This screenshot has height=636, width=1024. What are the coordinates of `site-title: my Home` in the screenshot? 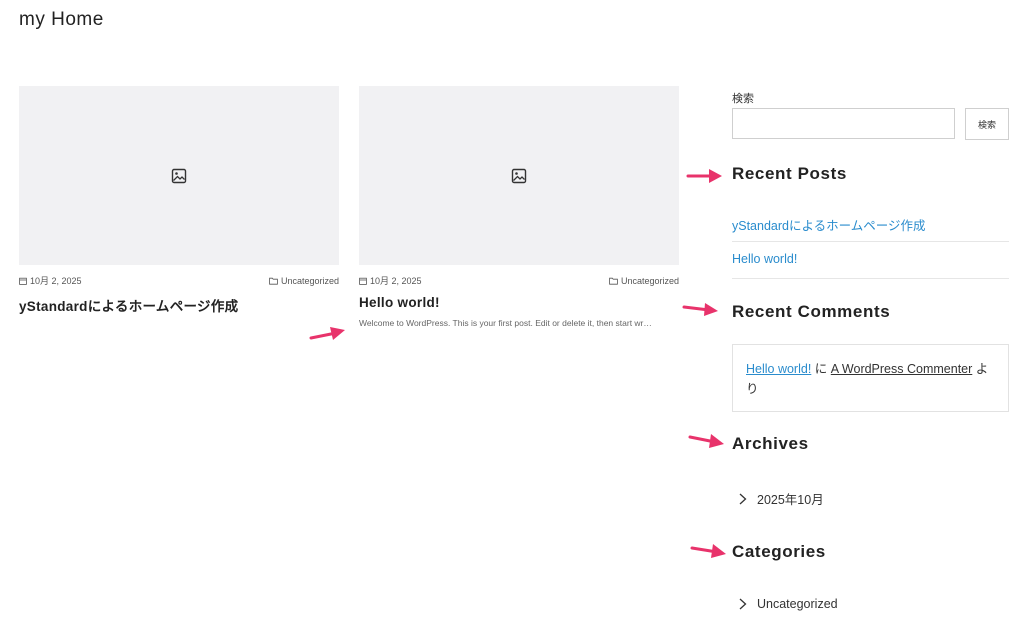 It's located at (61, 20).